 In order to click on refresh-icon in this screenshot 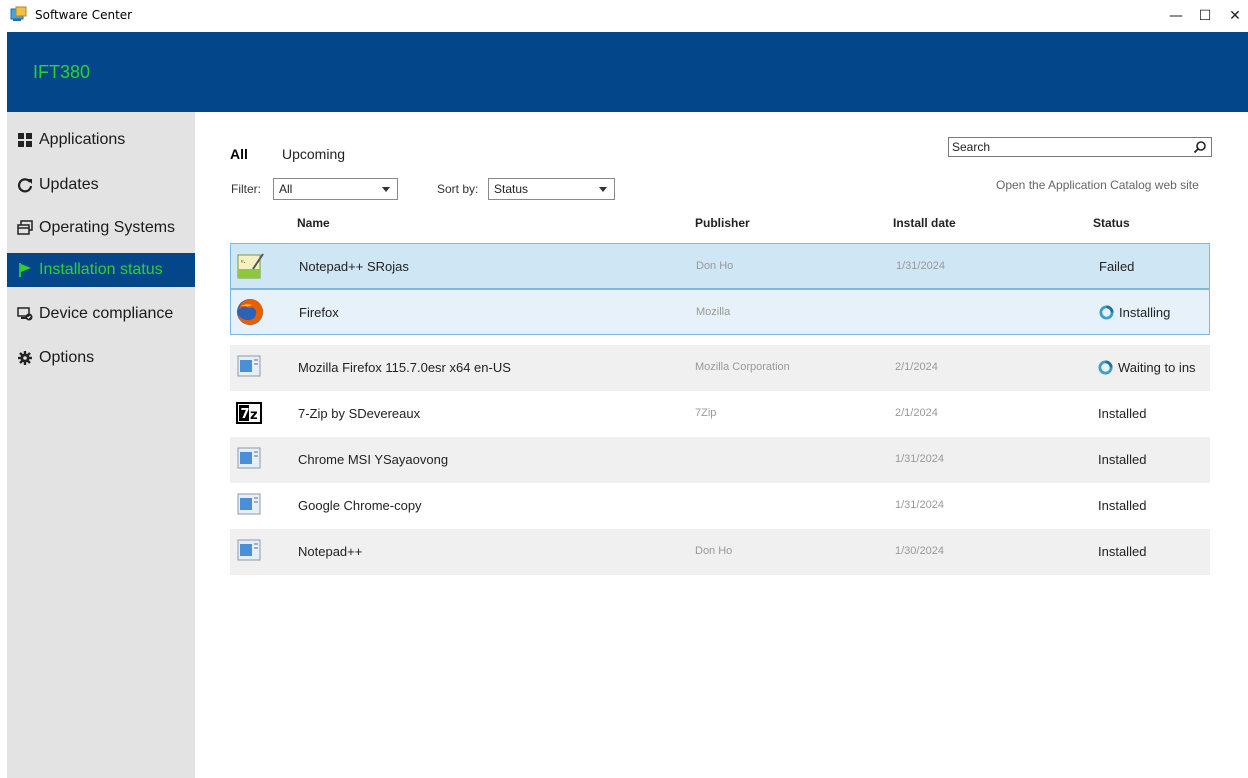, I will do `click(25, 185)`.